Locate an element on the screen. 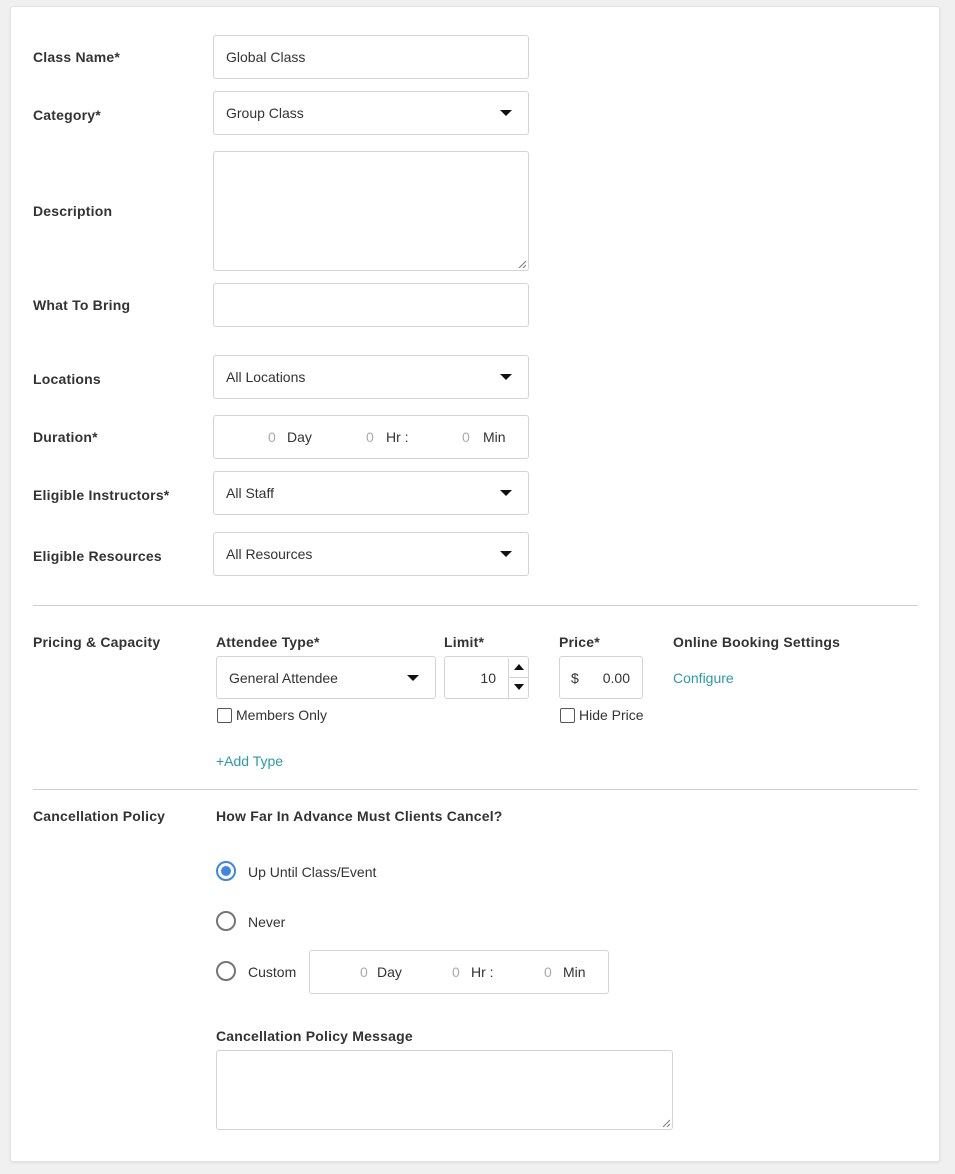 The image size is (955, 1174). duration-field: 0 Day 0 Hr : 0 Min is located at coordinates (371, 437).